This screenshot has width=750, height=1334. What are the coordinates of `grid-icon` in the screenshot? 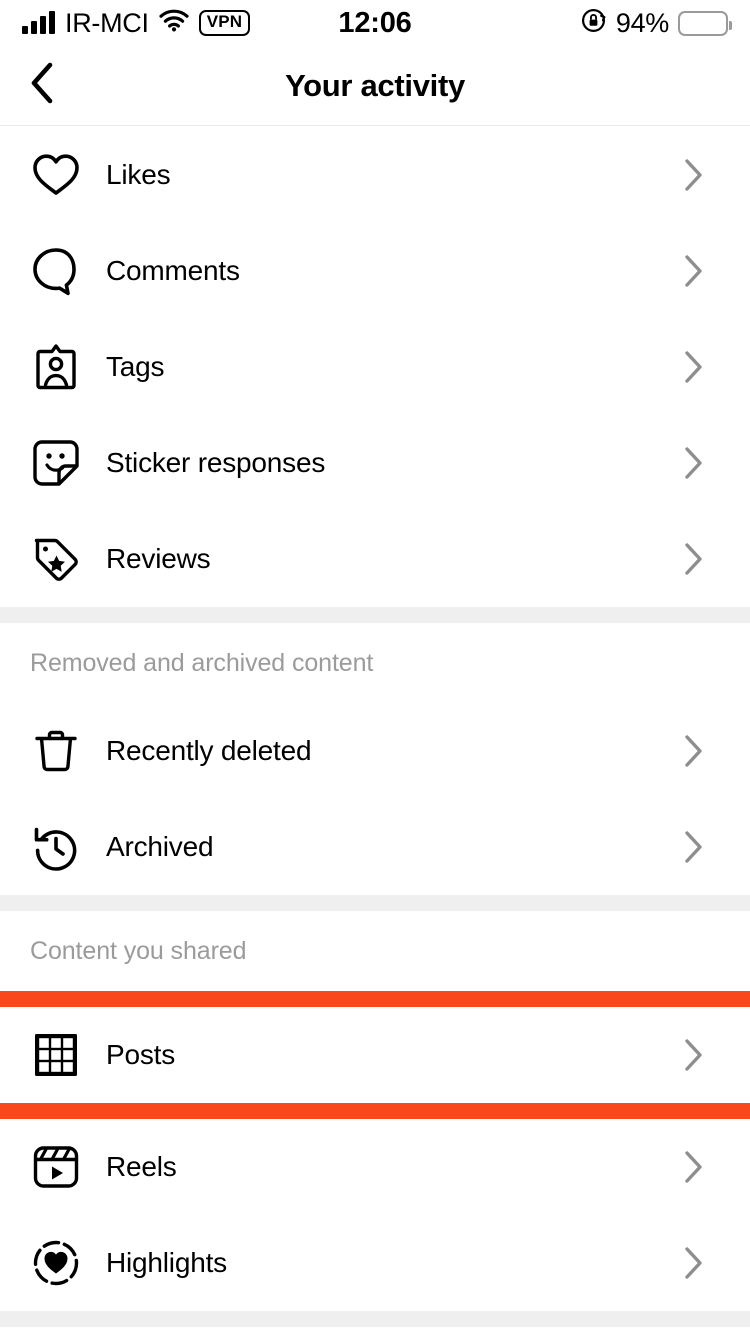 It's located at (56, 1055).